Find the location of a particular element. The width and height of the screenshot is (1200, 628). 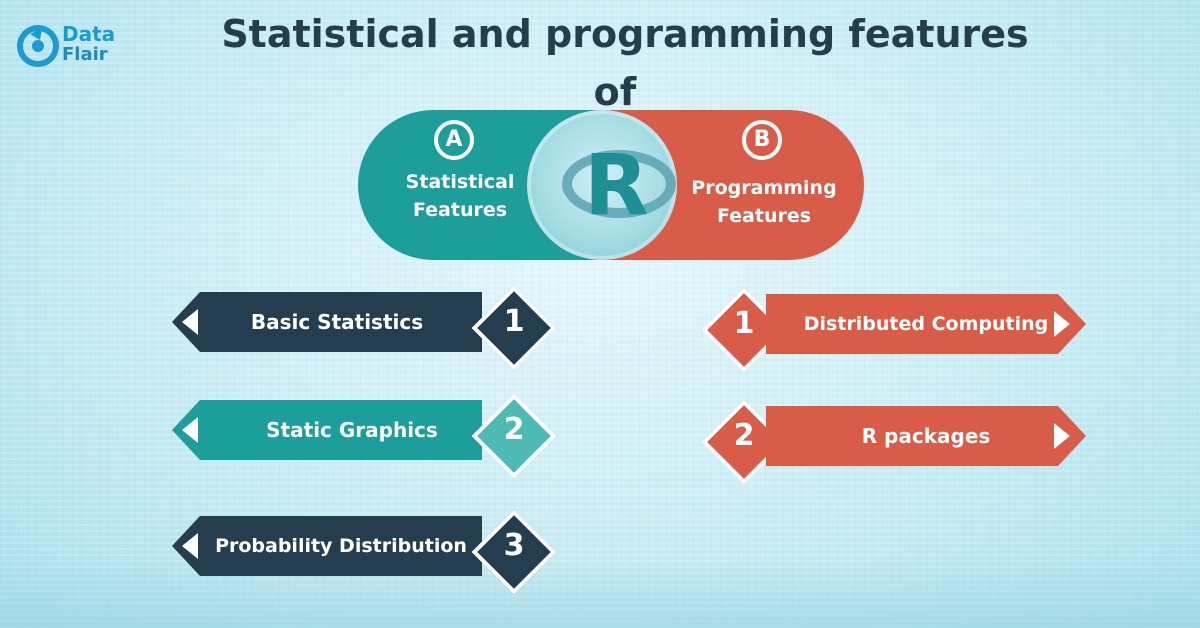

page-title: Statistical and programming features is located at coordinates (625, 34).